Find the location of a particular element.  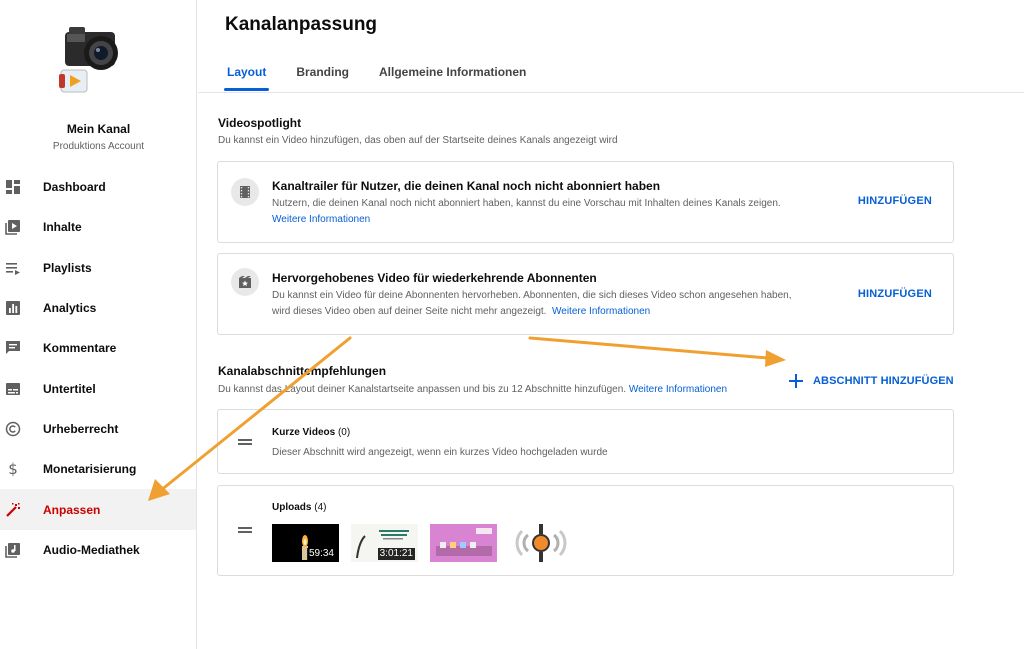

section-title: Uploads (4) is located at coordinates (299, 507).